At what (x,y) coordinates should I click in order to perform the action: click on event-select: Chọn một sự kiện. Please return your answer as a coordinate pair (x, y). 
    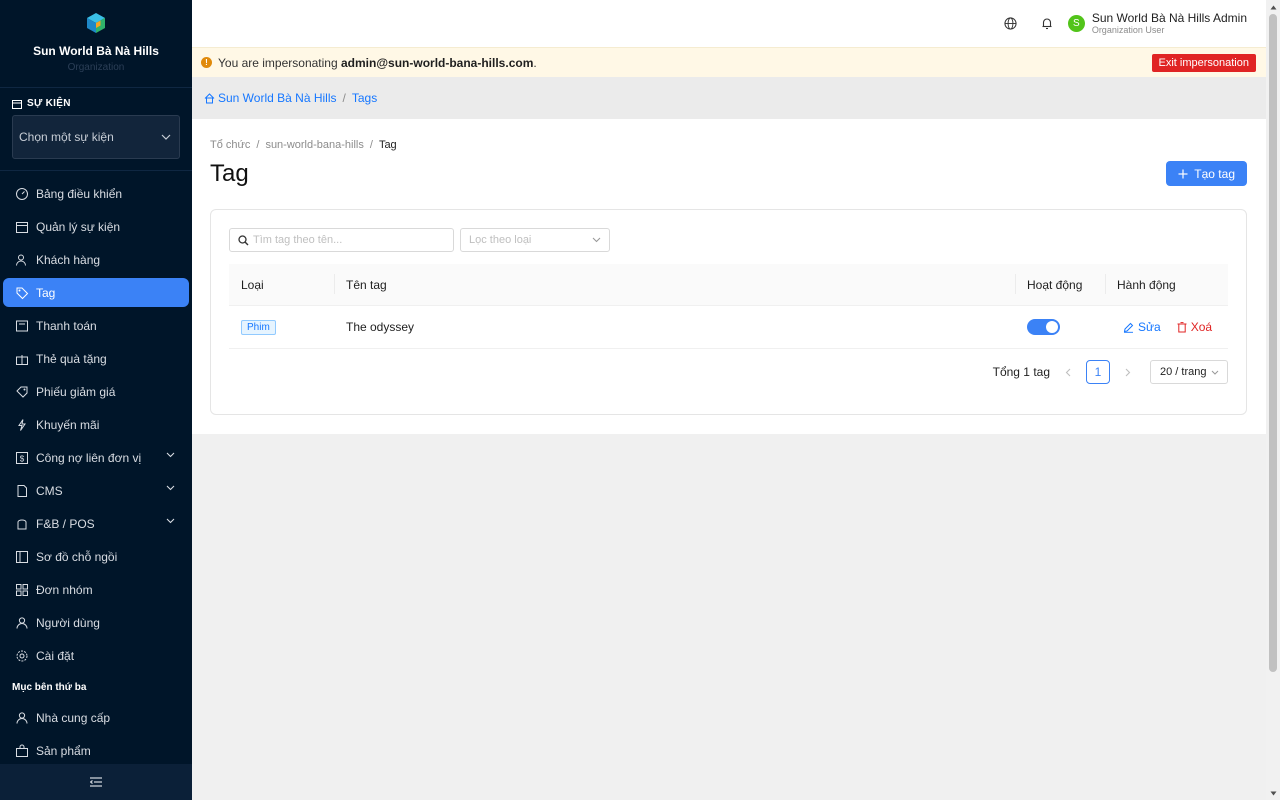
    Looking at the image, I should click on (96, 137).